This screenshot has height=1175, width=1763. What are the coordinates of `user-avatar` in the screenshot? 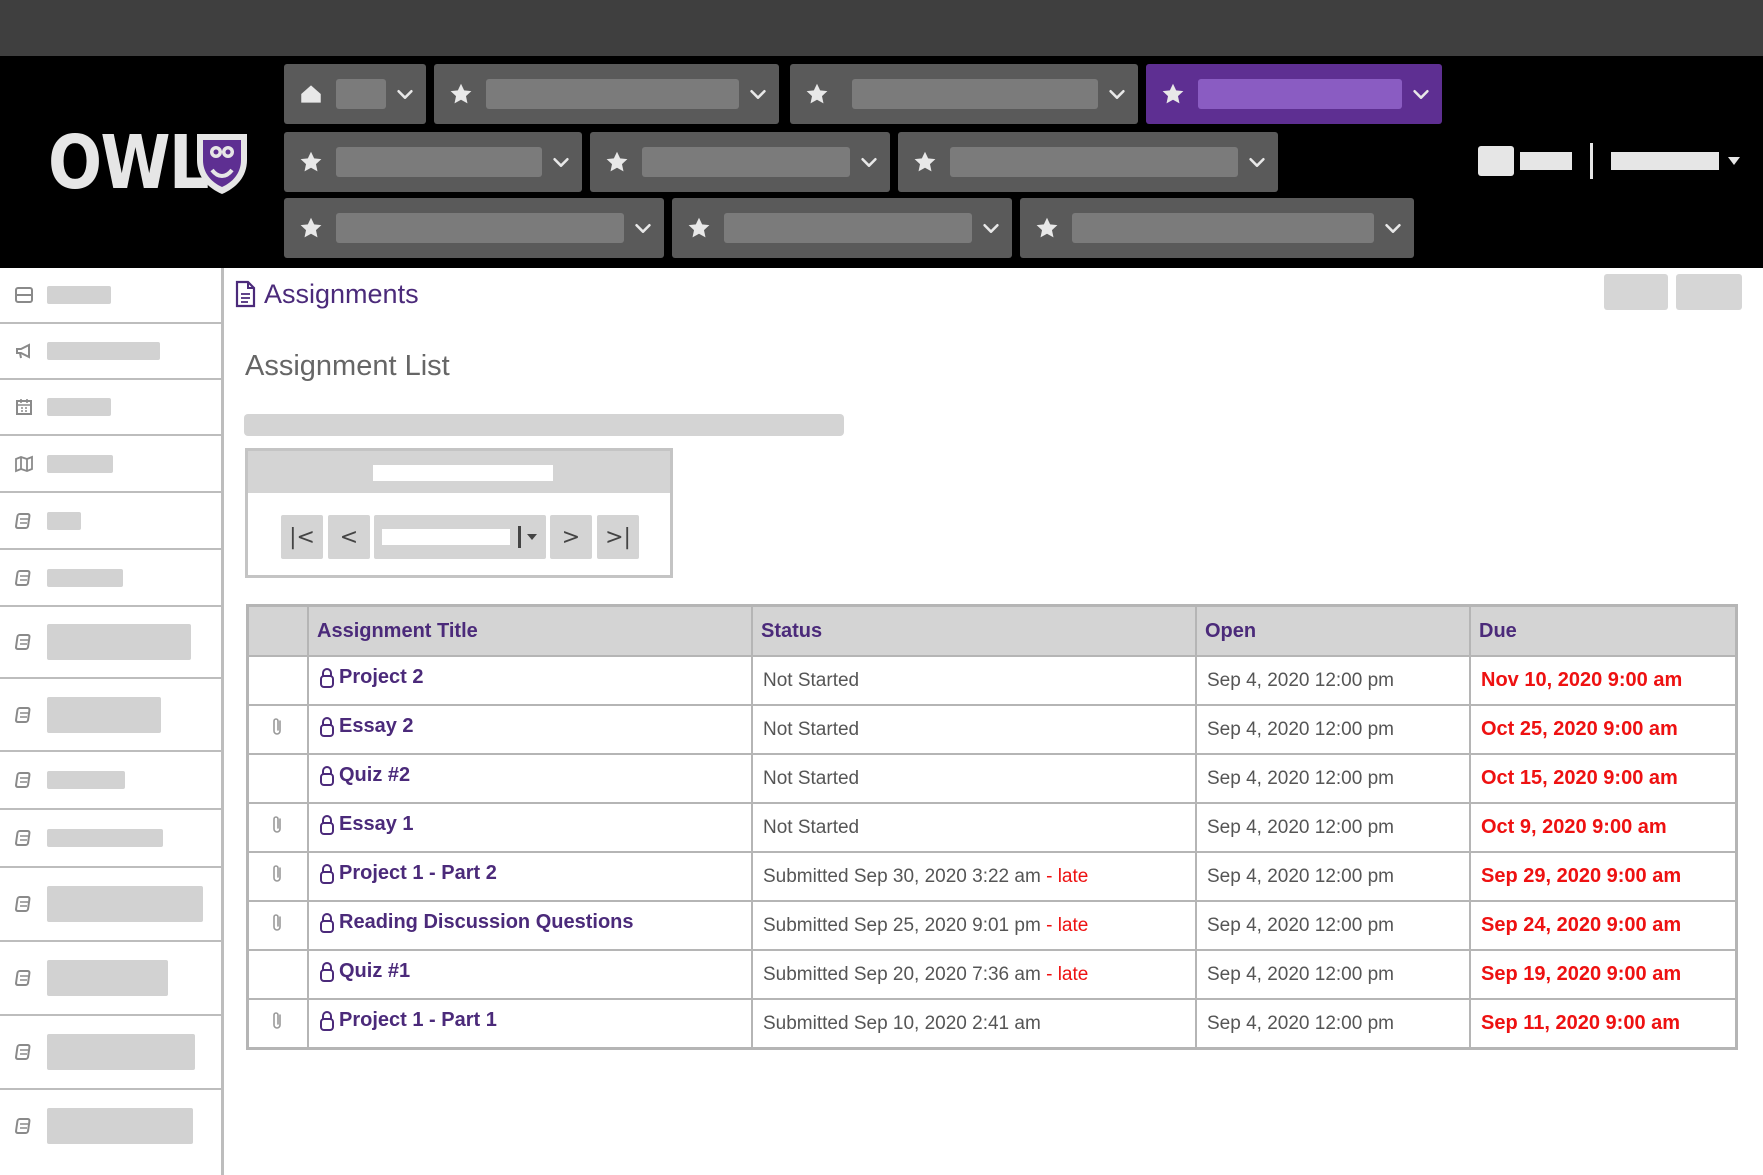 It's located at (1496, 161).